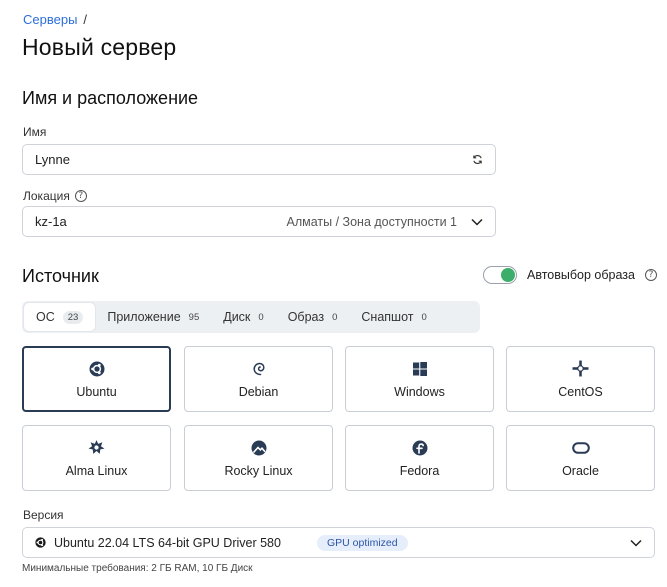 The height and width of the screenshot is (587, 667). What do you see at coordinates (258, 391) in the screenshot?
I see `os-name: Debian` at bounding box center [258, 391].